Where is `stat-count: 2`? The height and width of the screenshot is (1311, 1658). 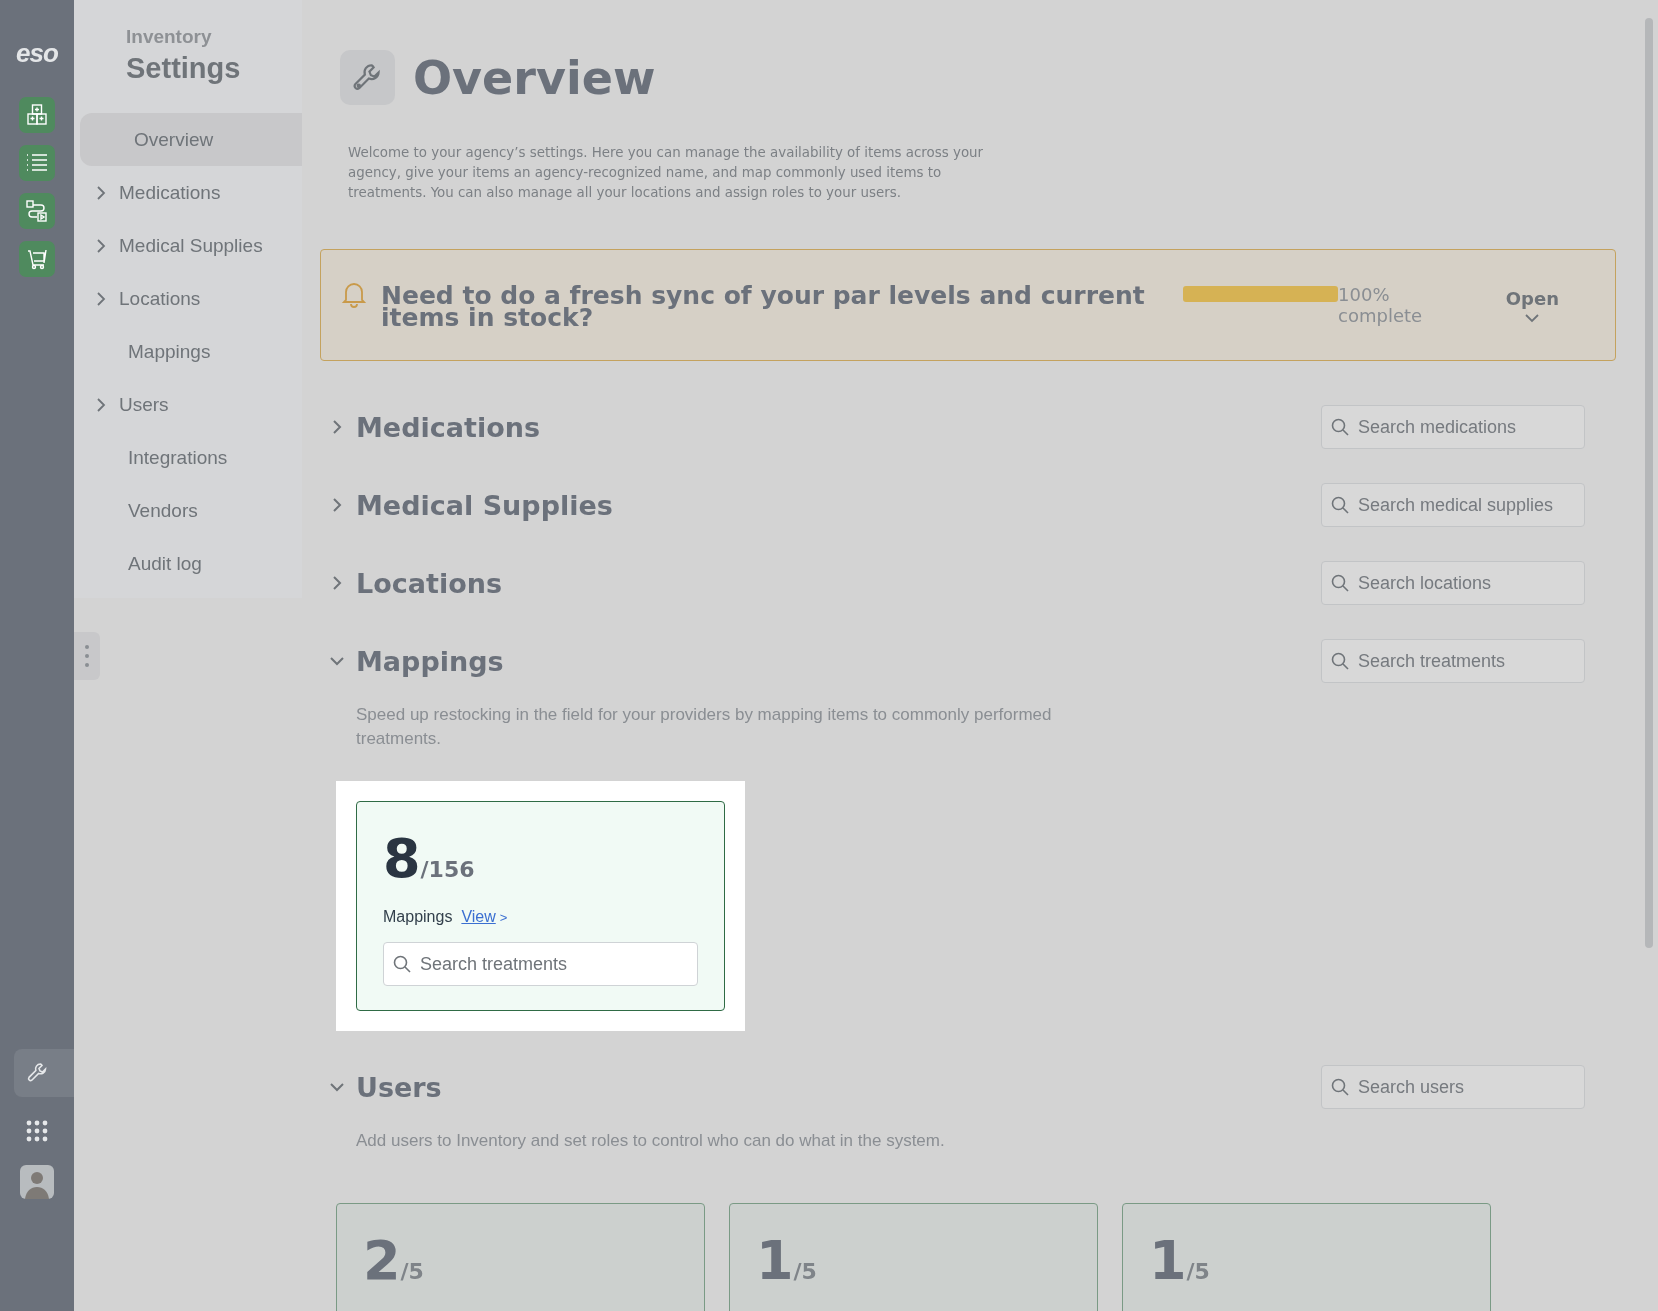
stat-count: 2 is located at coordinates (382, 1261).